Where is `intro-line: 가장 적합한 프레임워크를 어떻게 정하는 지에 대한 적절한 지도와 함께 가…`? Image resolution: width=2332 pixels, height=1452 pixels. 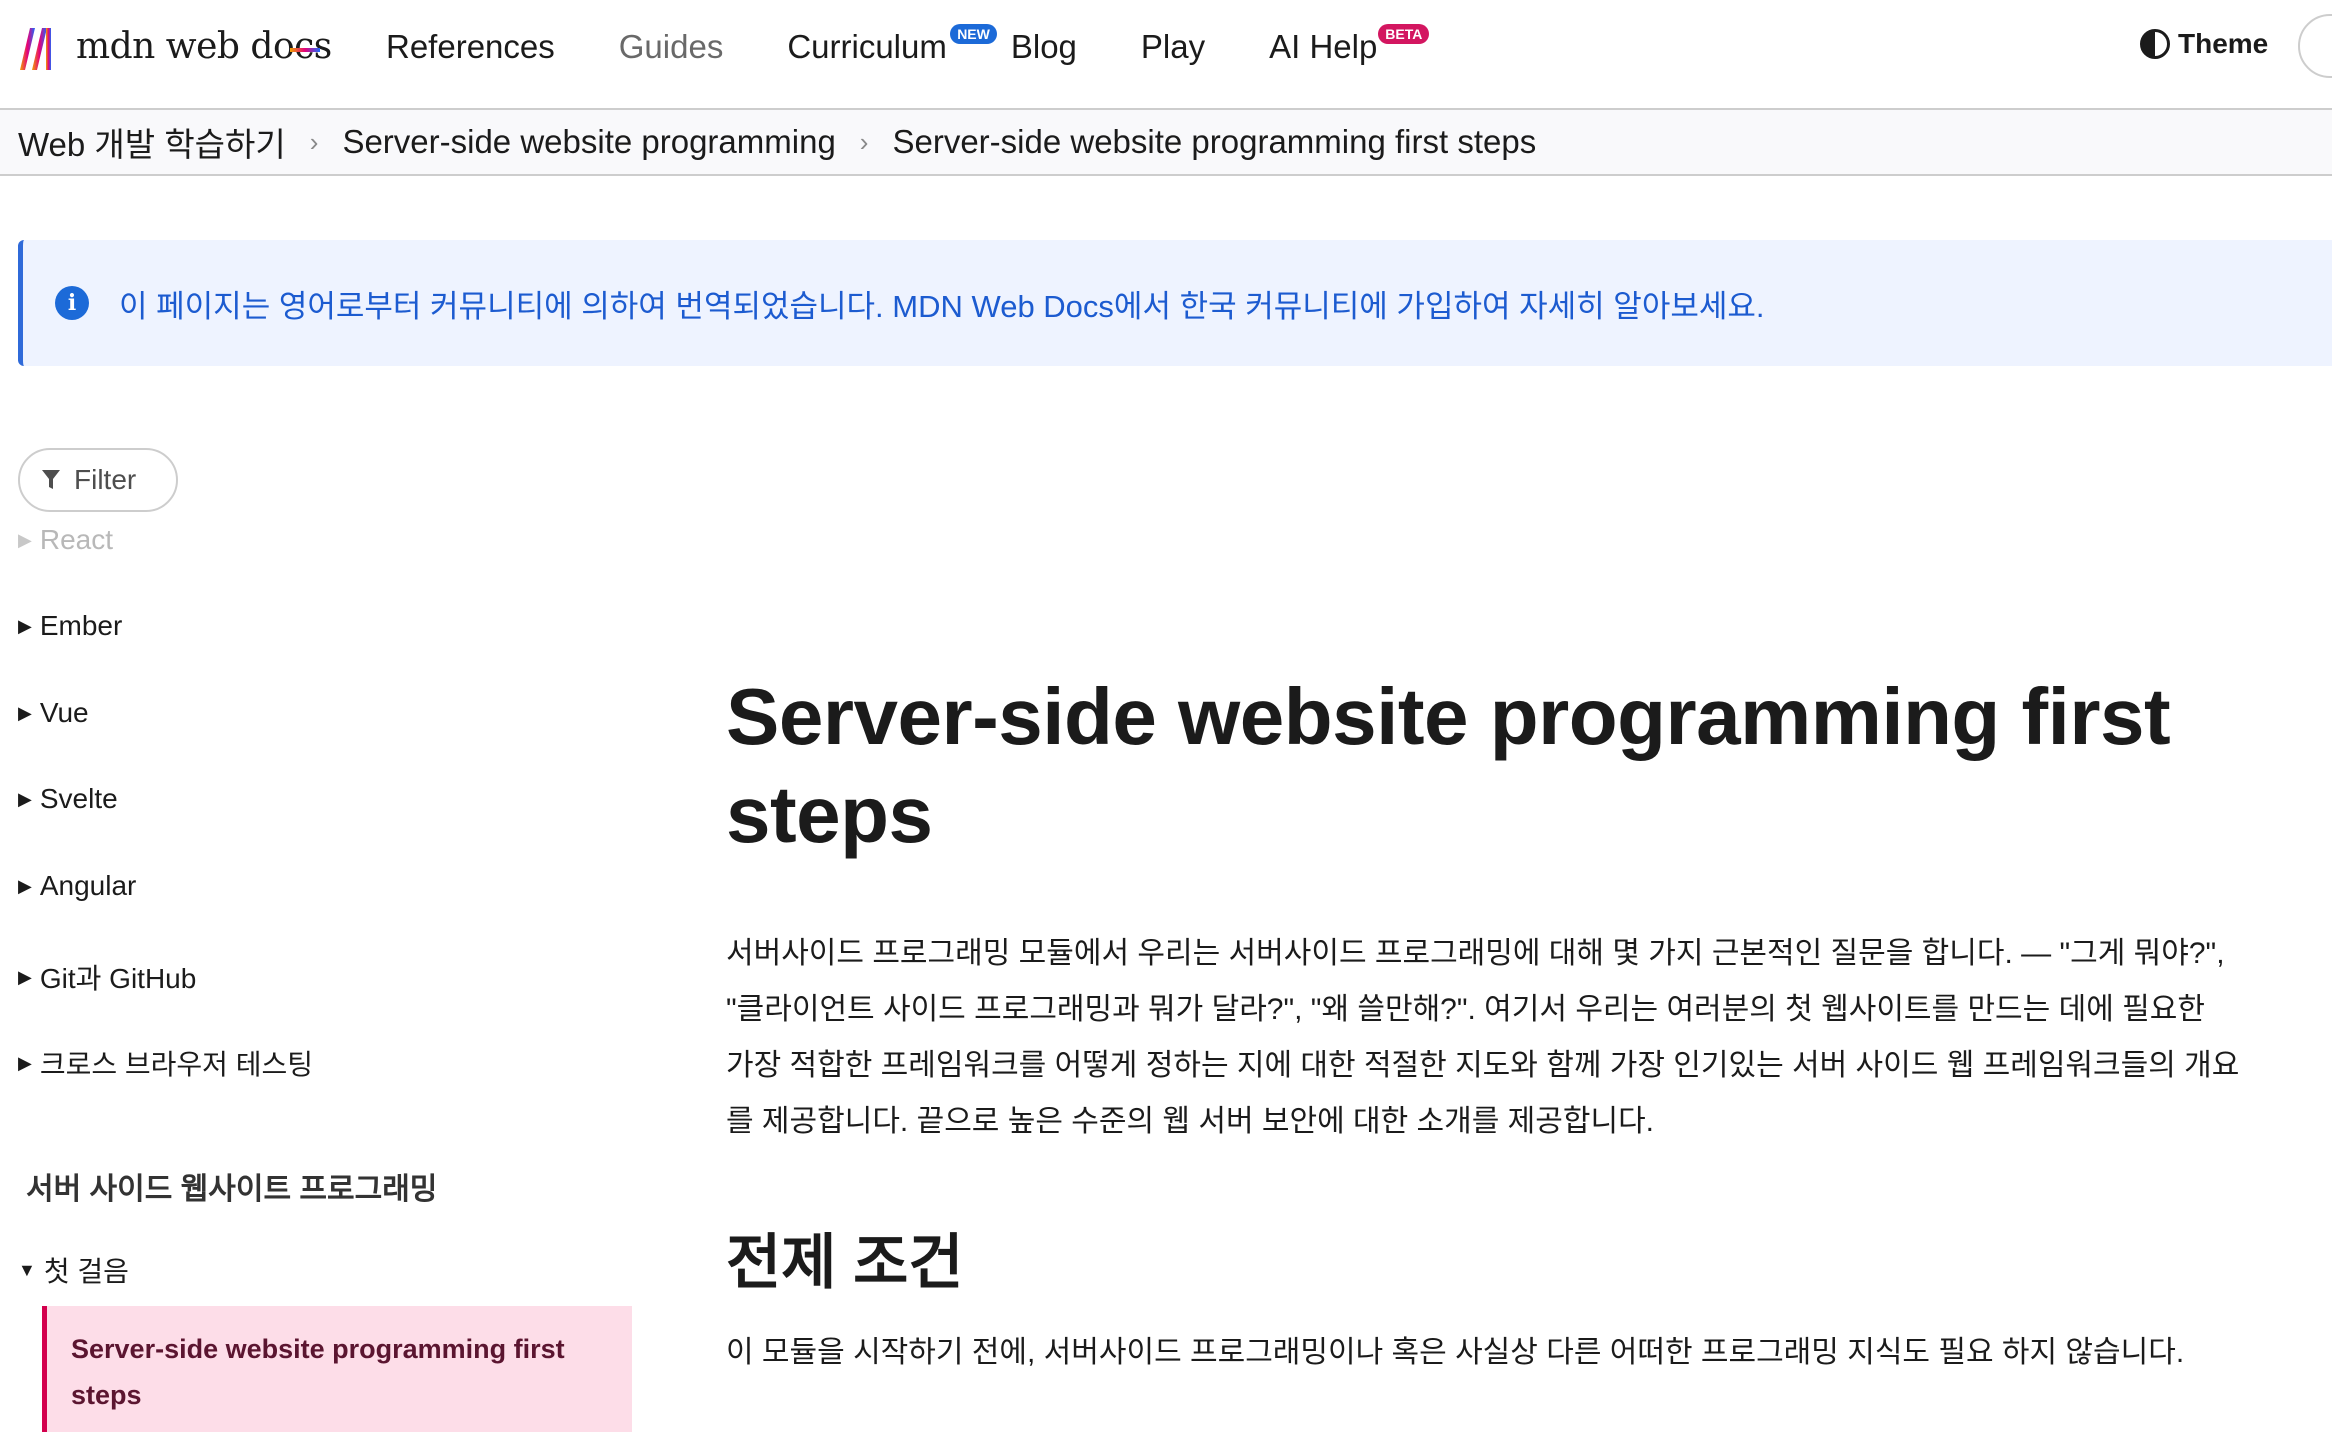 intro-line: 가장 적합한 프레임워크를 어떻게 정하는 지에 대한 적절한 지도와 함께 가… is located at coordinates (1483, 1065).